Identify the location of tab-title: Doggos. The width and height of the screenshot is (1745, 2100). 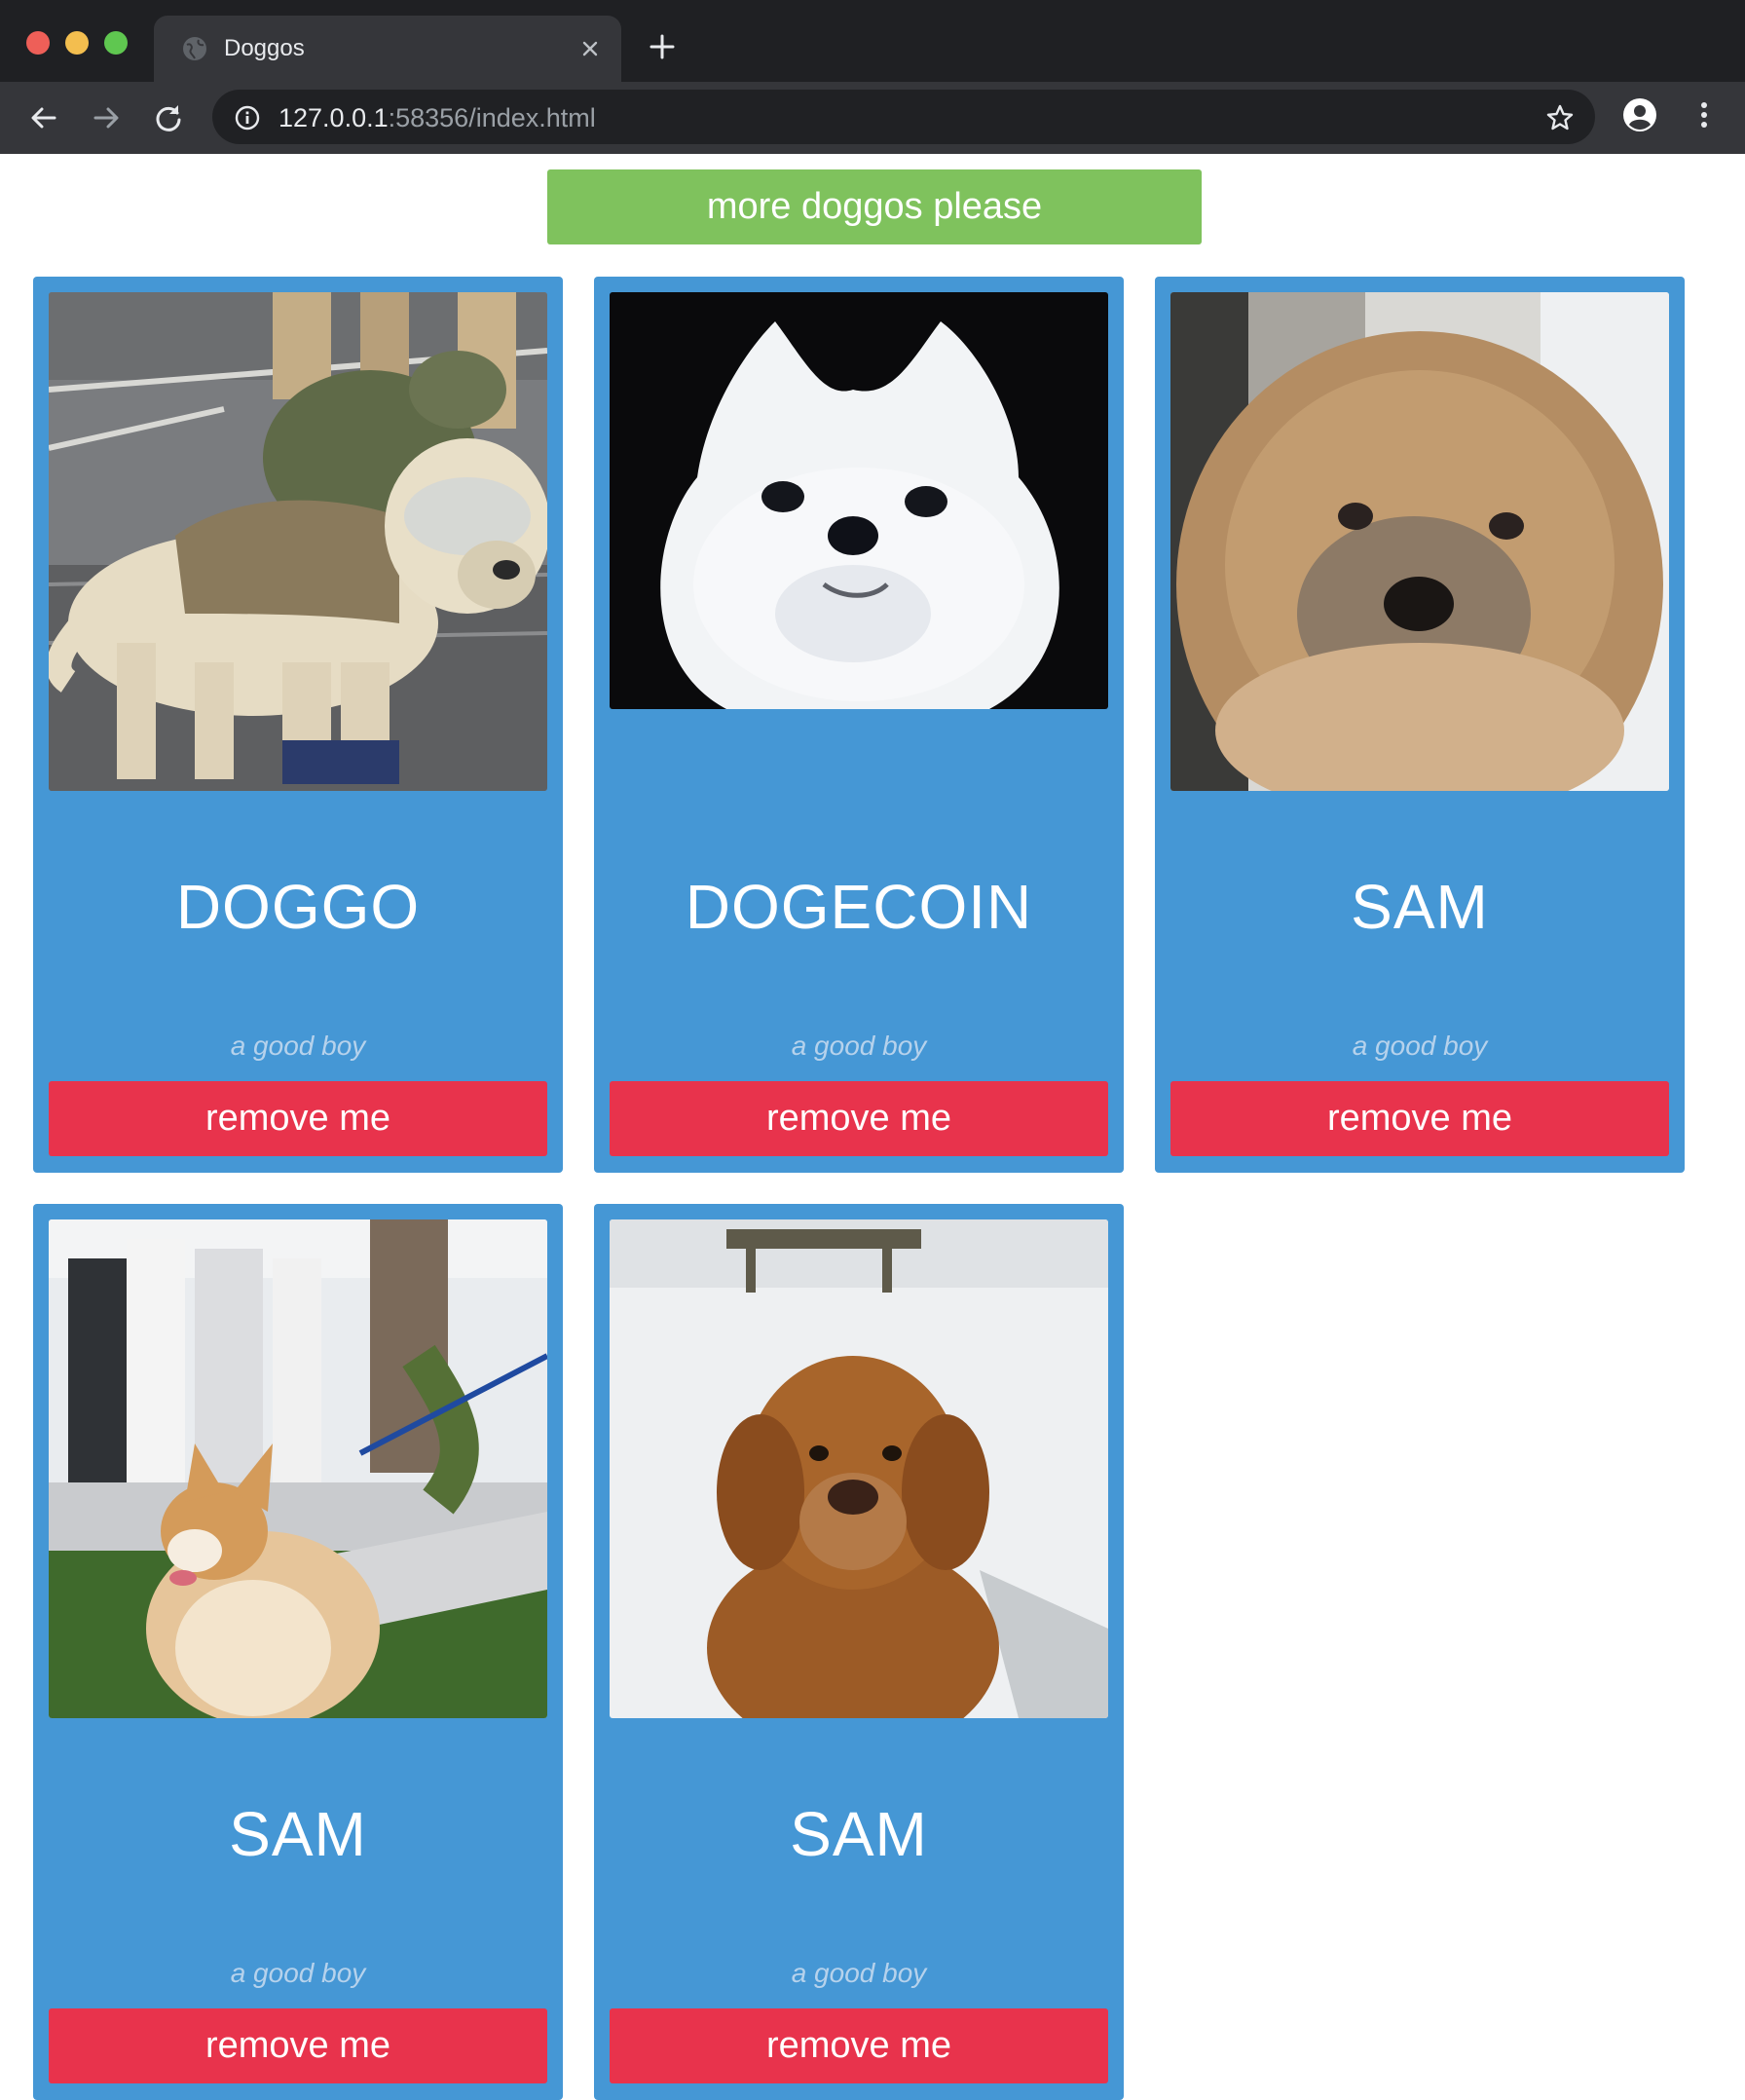
(264, 48).